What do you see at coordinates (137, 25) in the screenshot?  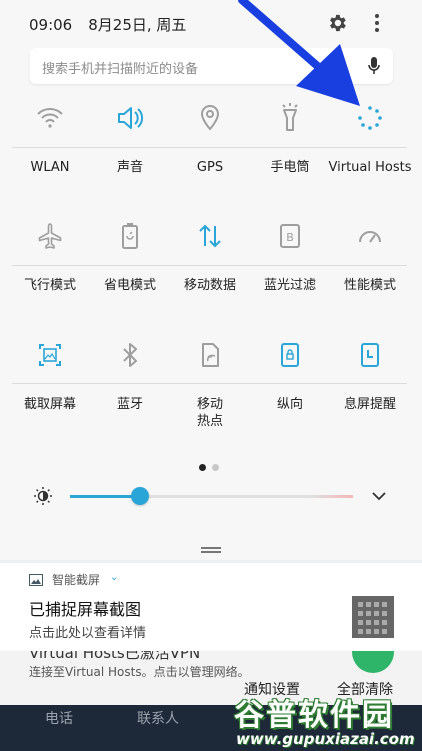 I see `date: 8月25日, 周五` at bounding box center [137, 25].